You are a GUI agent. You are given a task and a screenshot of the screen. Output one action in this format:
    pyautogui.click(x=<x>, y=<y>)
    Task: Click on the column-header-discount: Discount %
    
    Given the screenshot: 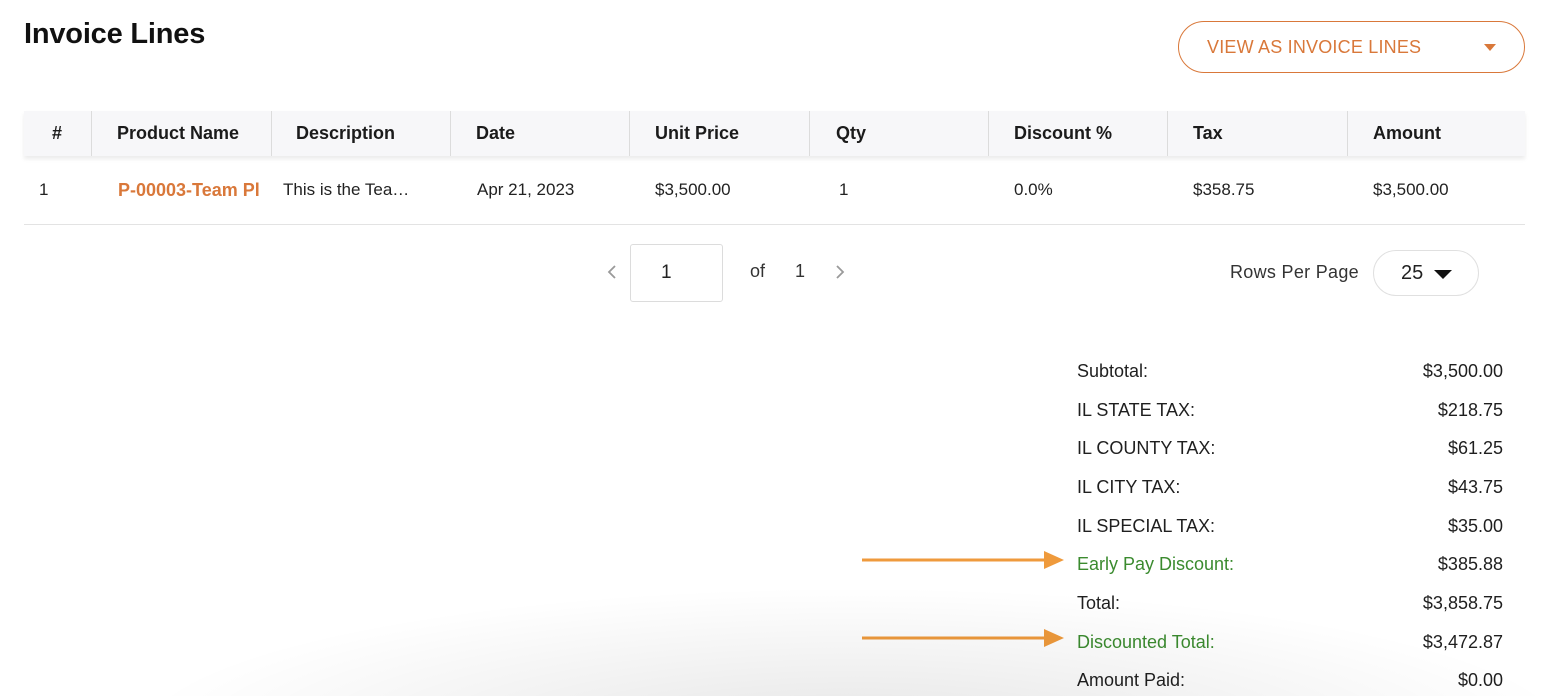 What is the action you would take?
    pyautogui.click(x=1078, y=133)
    